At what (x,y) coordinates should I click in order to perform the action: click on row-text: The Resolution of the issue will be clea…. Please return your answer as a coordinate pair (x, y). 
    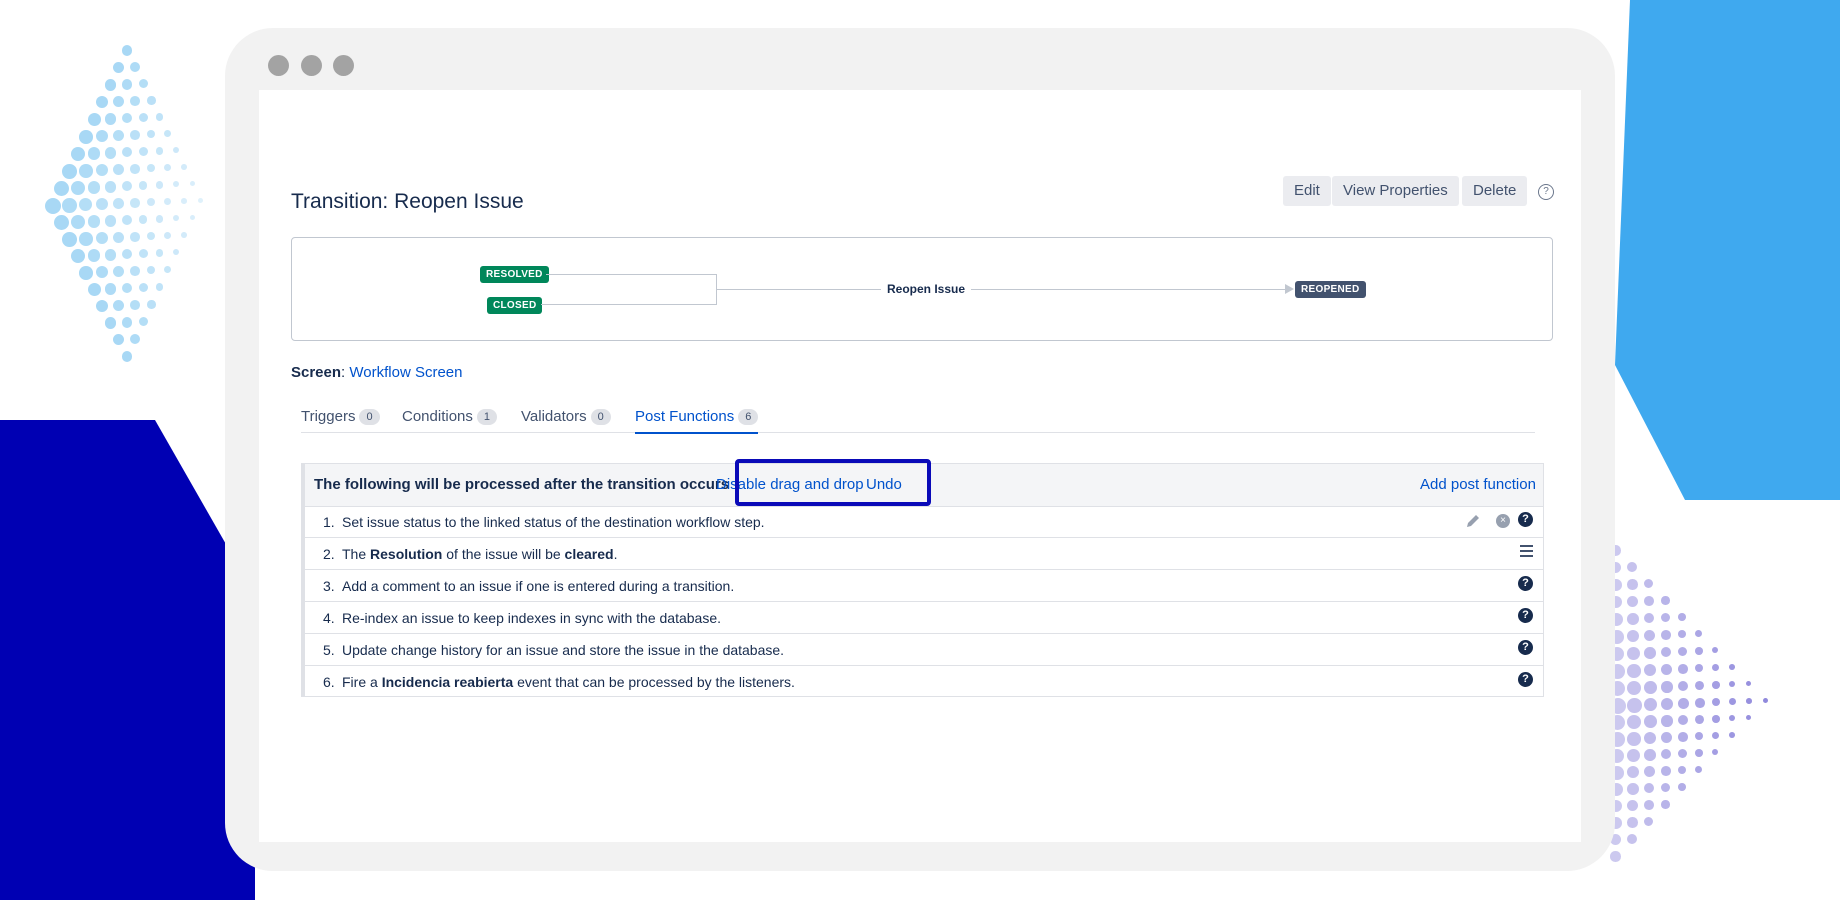
    Looking at the image, I should click on (480, 554).